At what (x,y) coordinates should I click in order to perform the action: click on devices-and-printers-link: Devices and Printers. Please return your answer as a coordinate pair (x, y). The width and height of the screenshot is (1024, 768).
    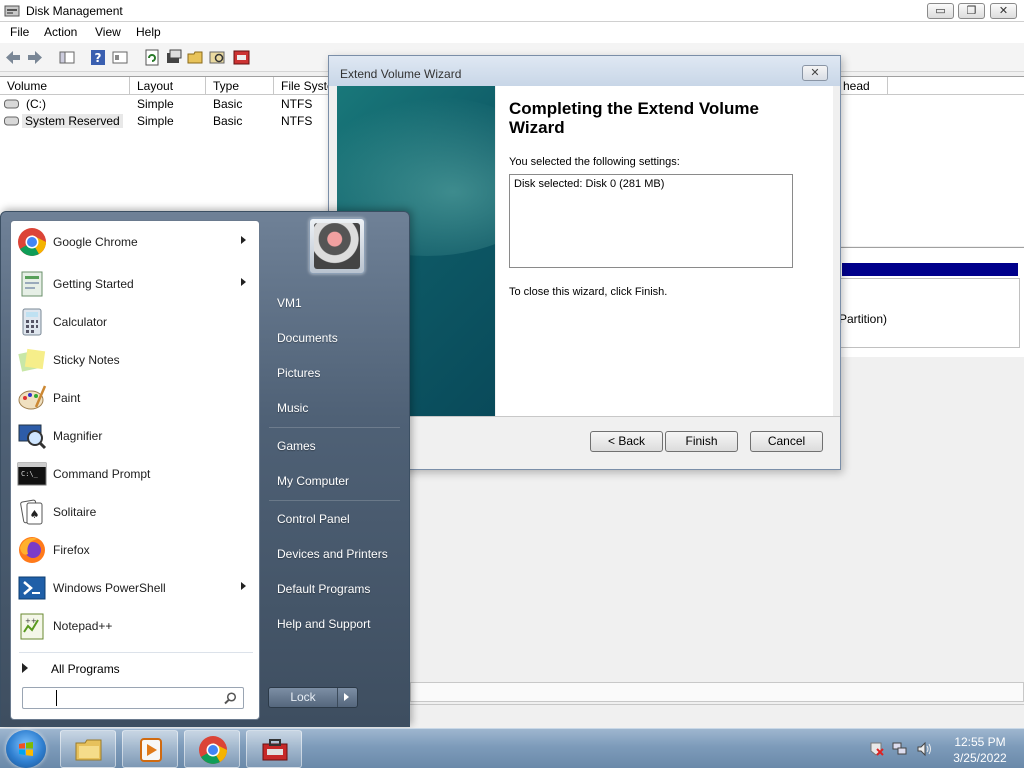
    Looking at the image, I should click on (332, 554).